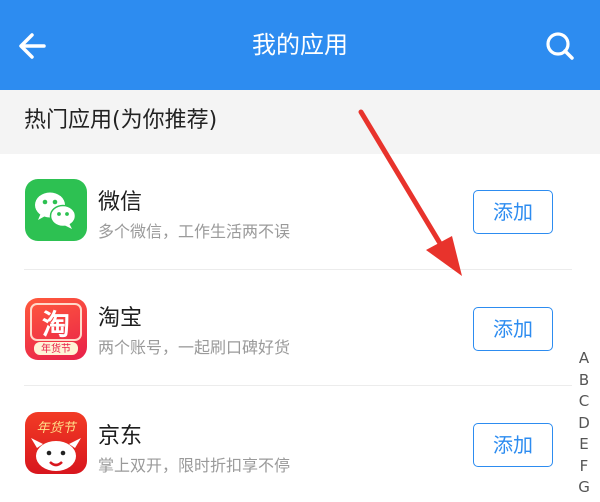  What do you see at coordinates (56, 348) in the screenshot?
I see `taobao-badge-text: 年货节` at bounding box center [56, 348].